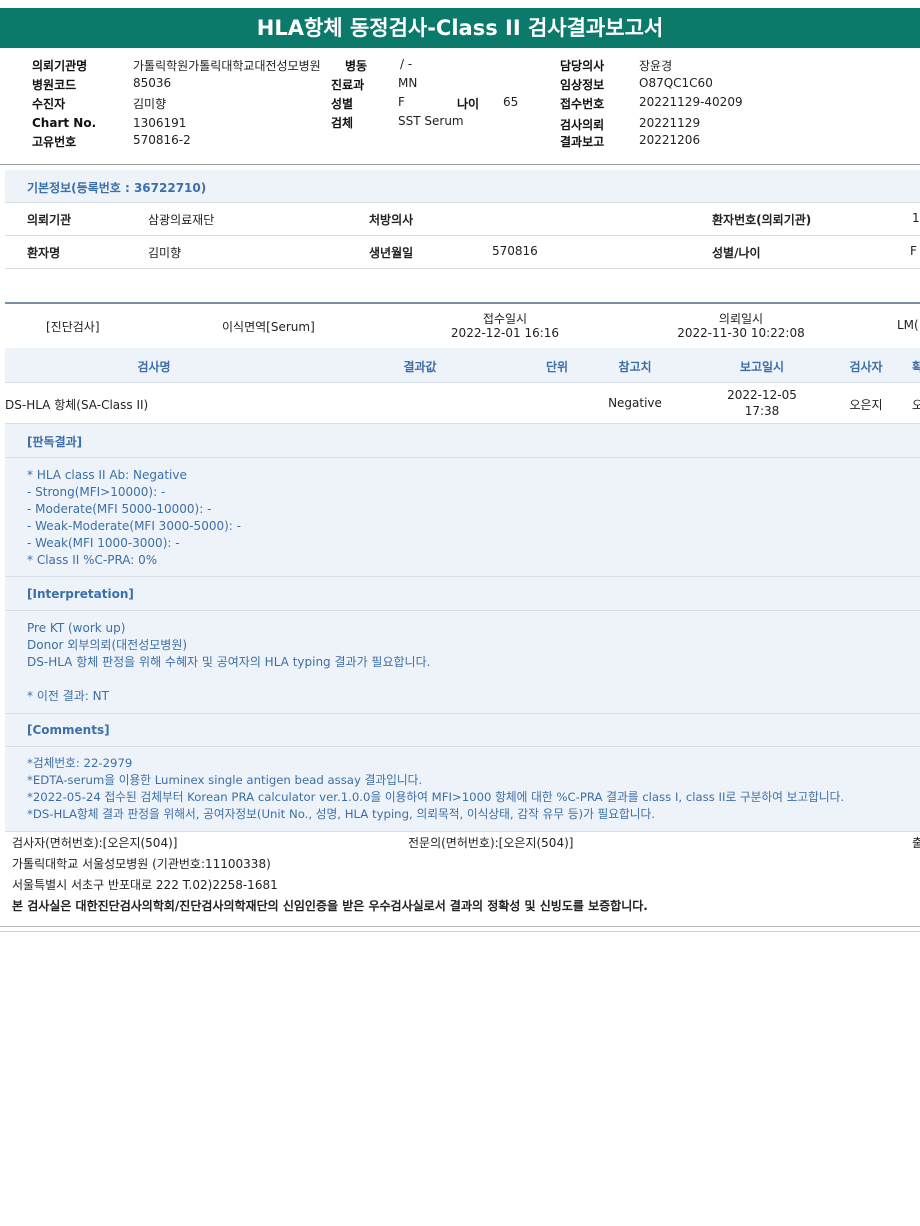  I want to click on interpretation-line: Donor 외부의뢰(대전성모병원), so click(107, 645).